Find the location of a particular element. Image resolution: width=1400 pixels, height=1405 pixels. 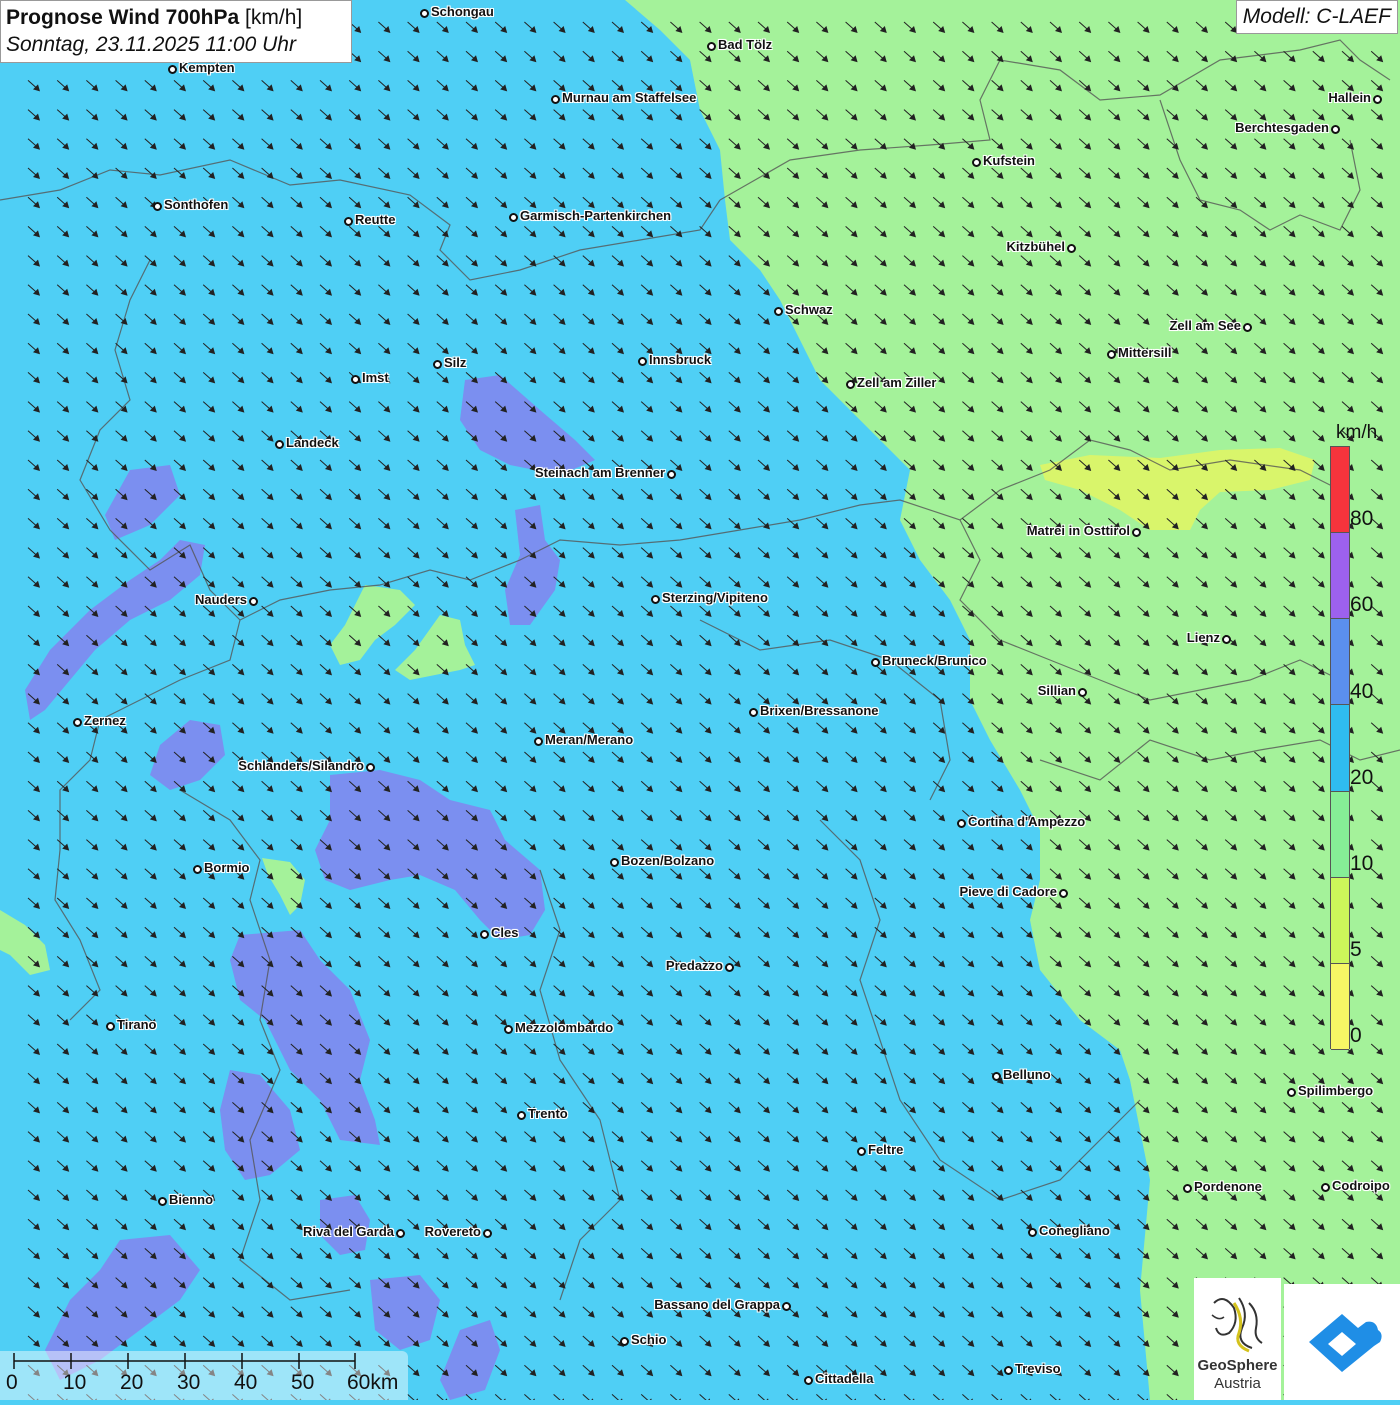

city-label: Murnau am Staffelsee is located at coordinates (629, 97).